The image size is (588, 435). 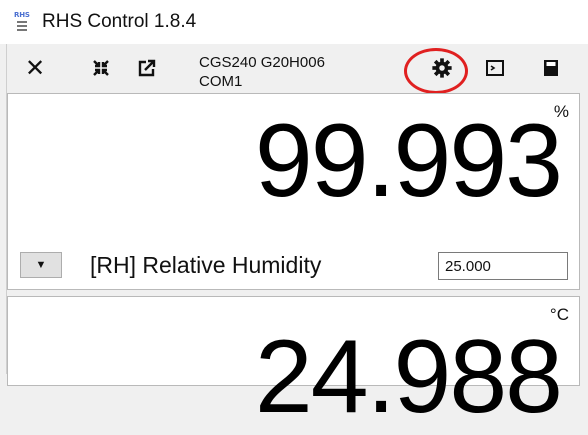 I want to click on collapse-button, so click(x=101, y=68).